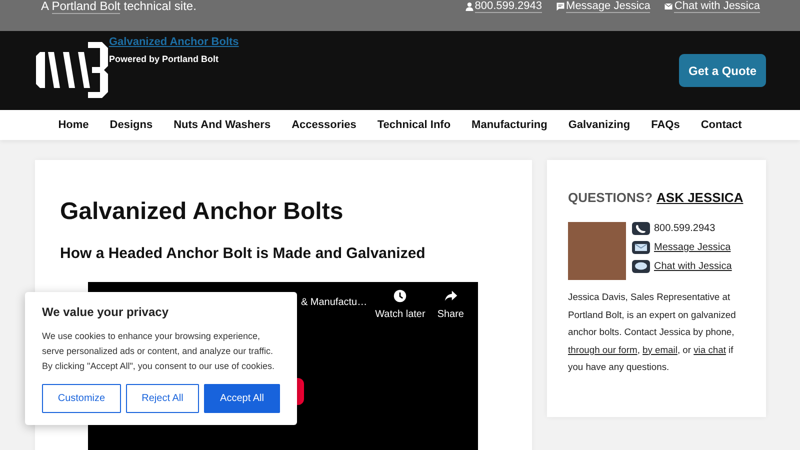  Describe the element at coordinates (202, 212) in the screenshot. I see `page-title: Galvanized Anchor Bolts` at that location.